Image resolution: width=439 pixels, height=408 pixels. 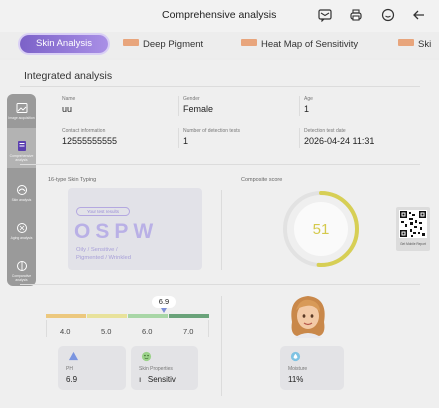 I want to click on skin-type-code: OSPW, so click(x=116, y=231).